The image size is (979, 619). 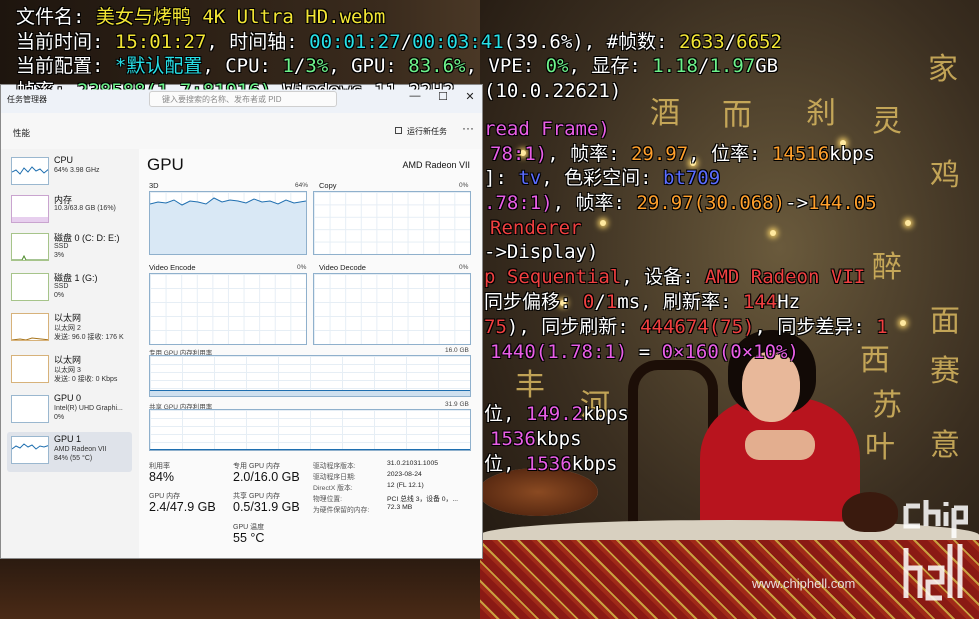 I want to click on osd-input-fps: 29.97, so click(x=659, y=154).